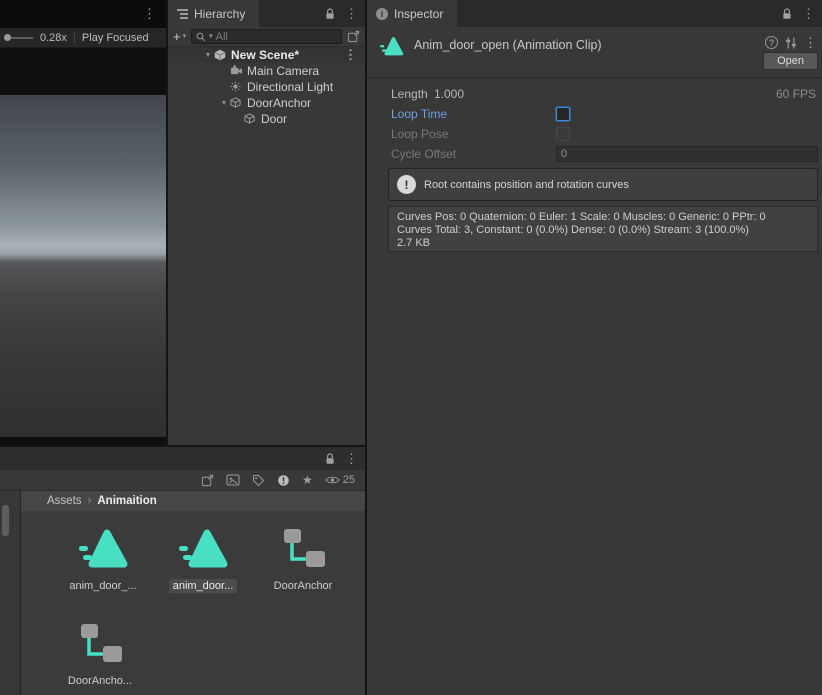  What do you see at coordinates (351, 458) in the screenshot?
I see `project-menu-icon: ⋮` at bounding box center [351, 458].